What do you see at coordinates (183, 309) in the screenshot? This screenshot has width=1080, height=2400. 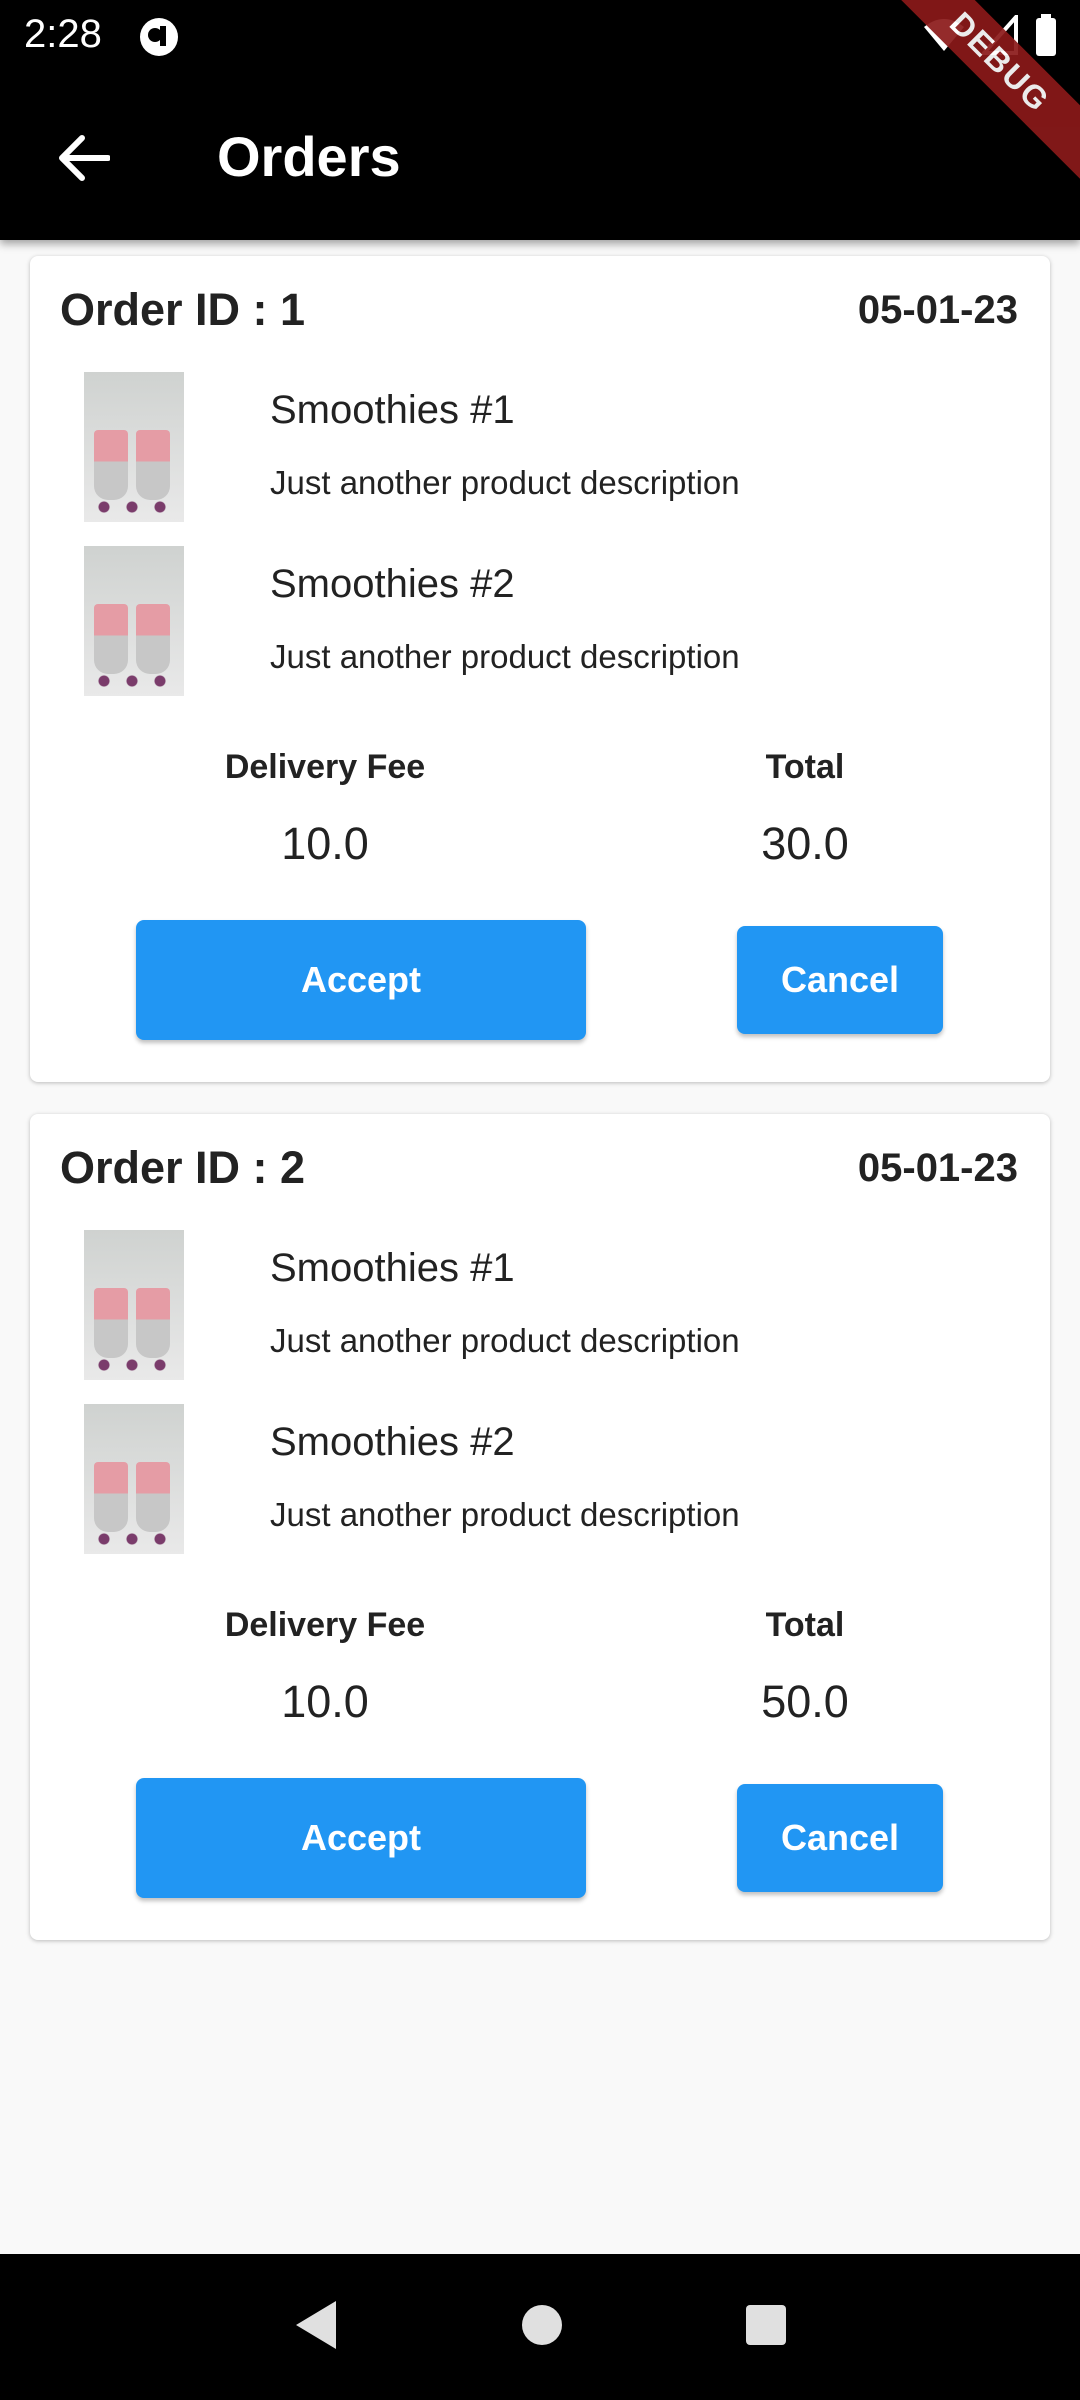 I see `order-id: Order ID : 1` at bounding box center [183, 309].